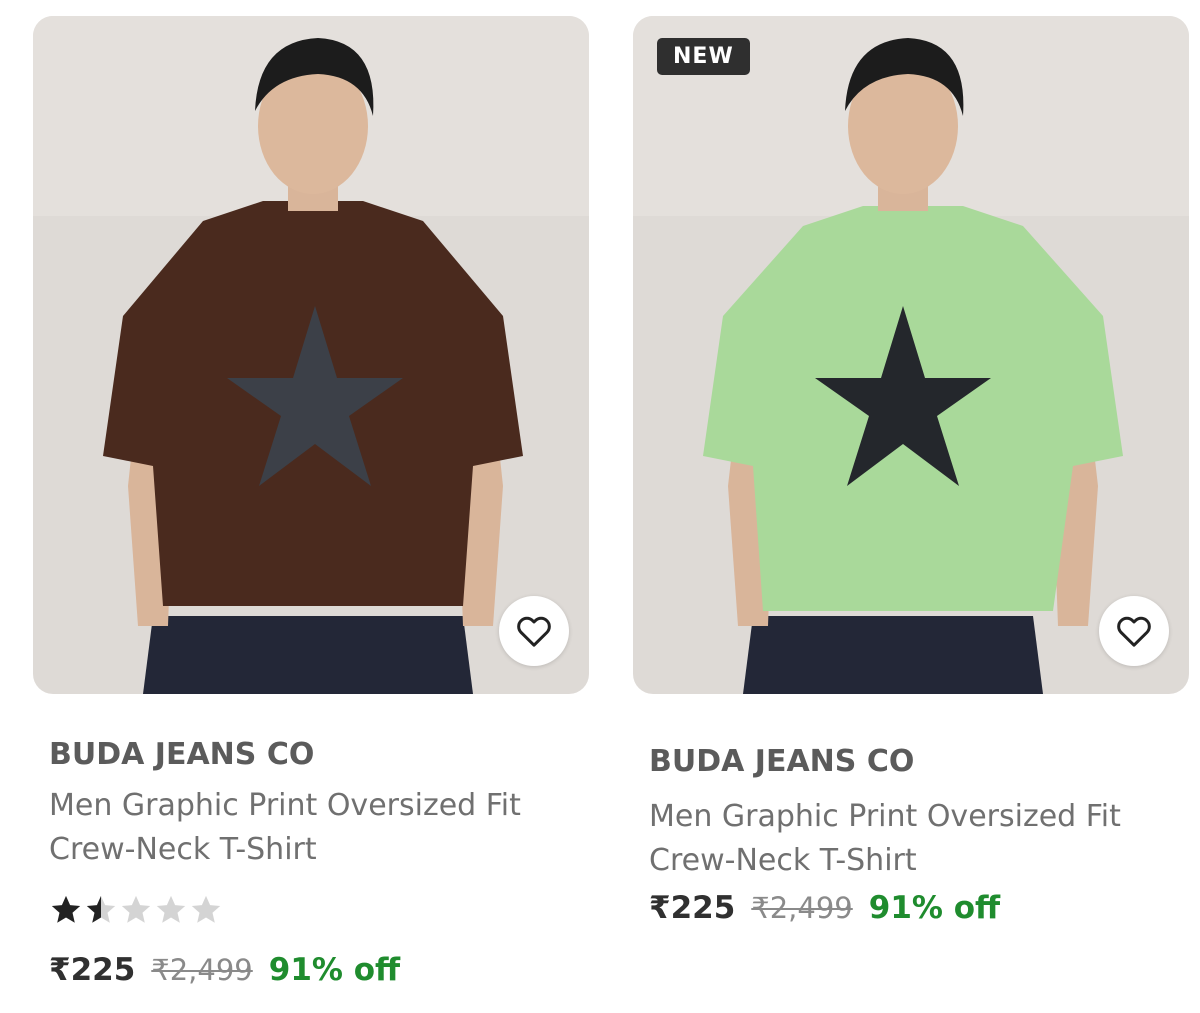 This screenshot has height=1013, width=1200. I want to click on star-icon-filled, so click(66, 909).